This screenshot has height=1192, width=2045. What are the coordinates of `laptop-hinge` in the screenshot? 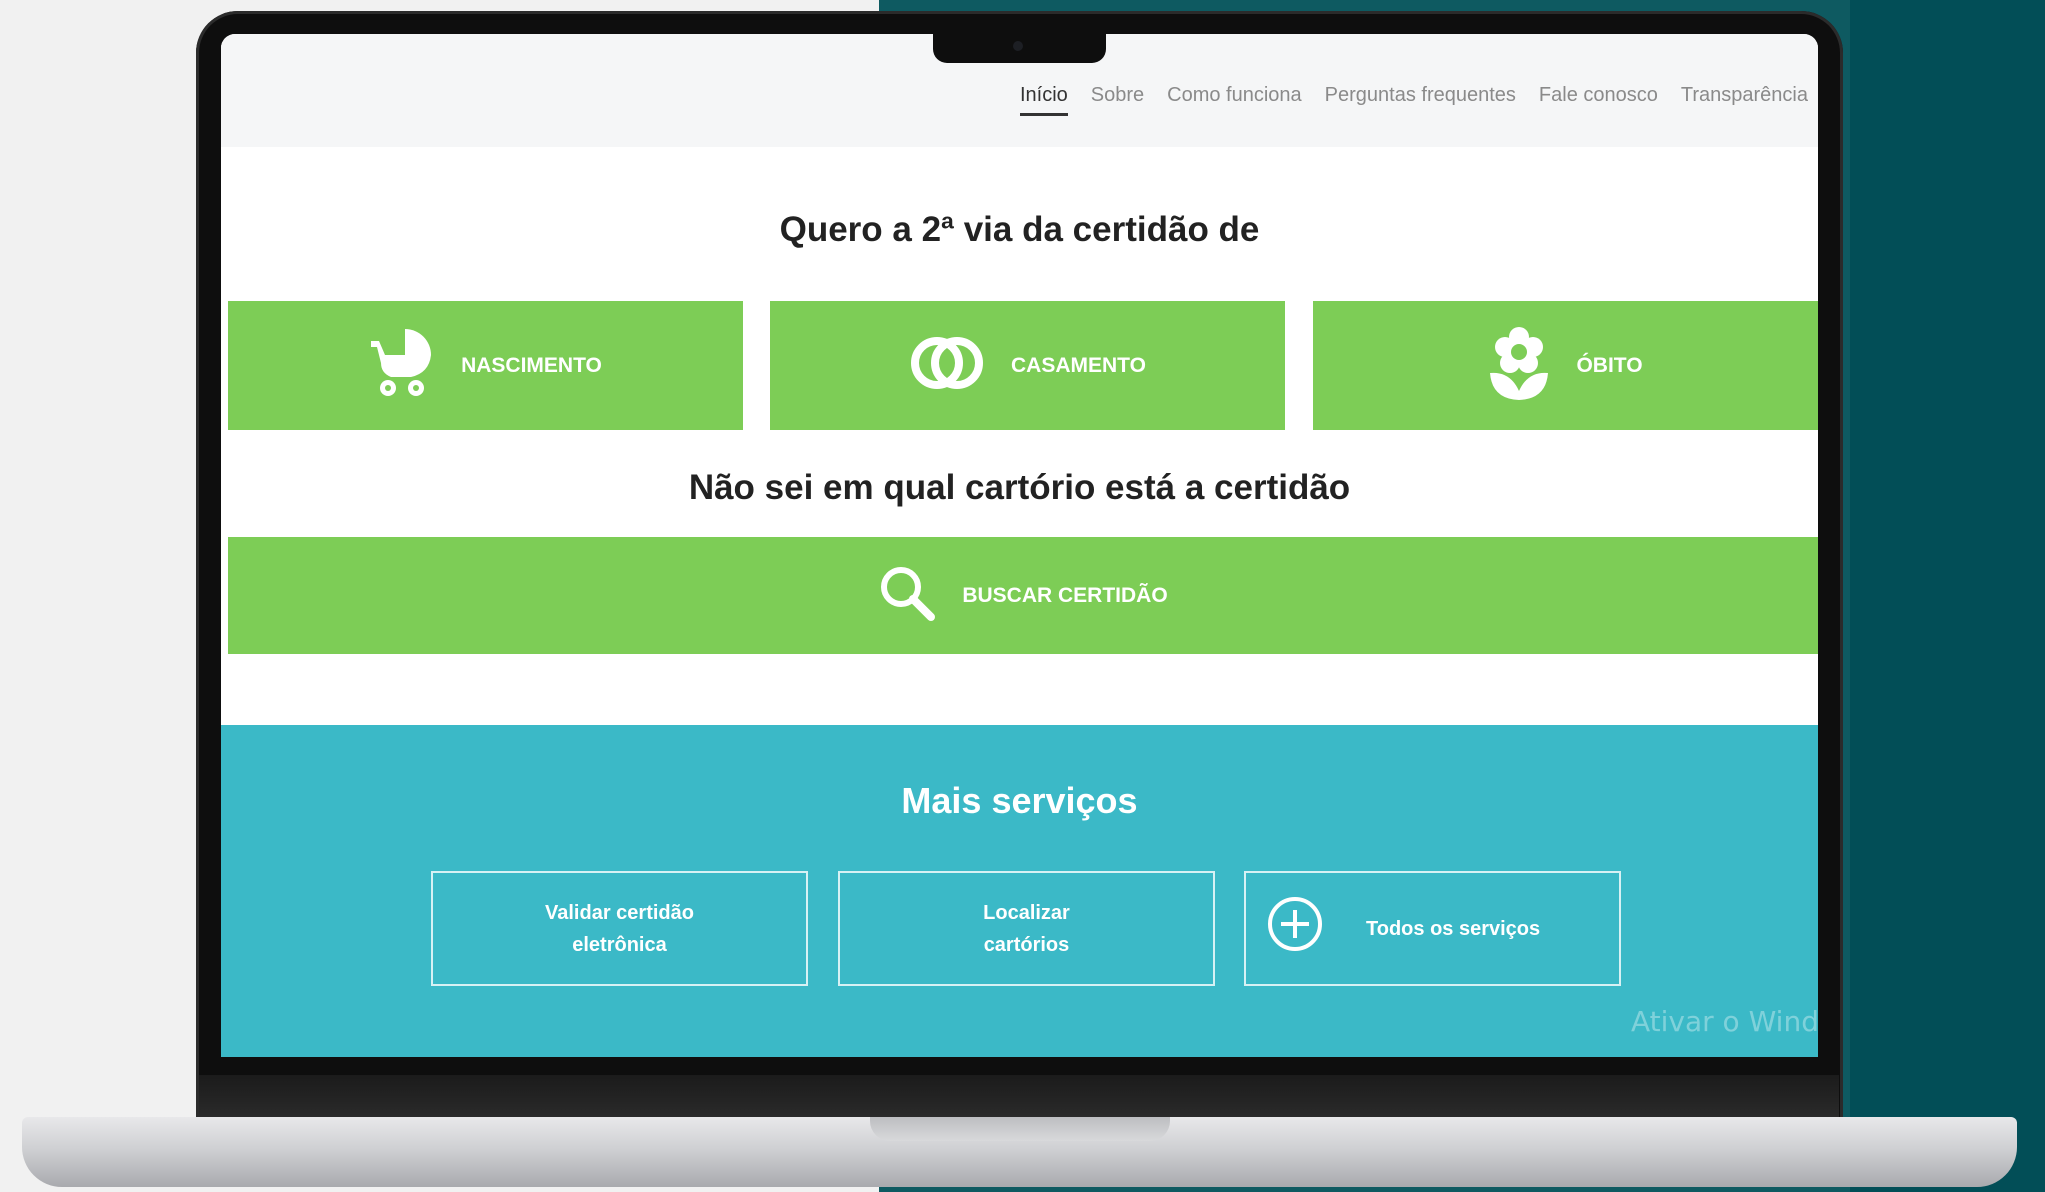 It's located at (1019, 1096).